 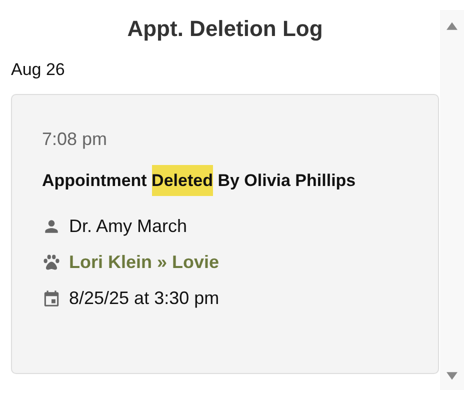 What do you see at coordinates (144, 298) in the screenshot?
I see `appointment-date: 8/25/25 at 3:30 pm` at bounding box center [144, 298].